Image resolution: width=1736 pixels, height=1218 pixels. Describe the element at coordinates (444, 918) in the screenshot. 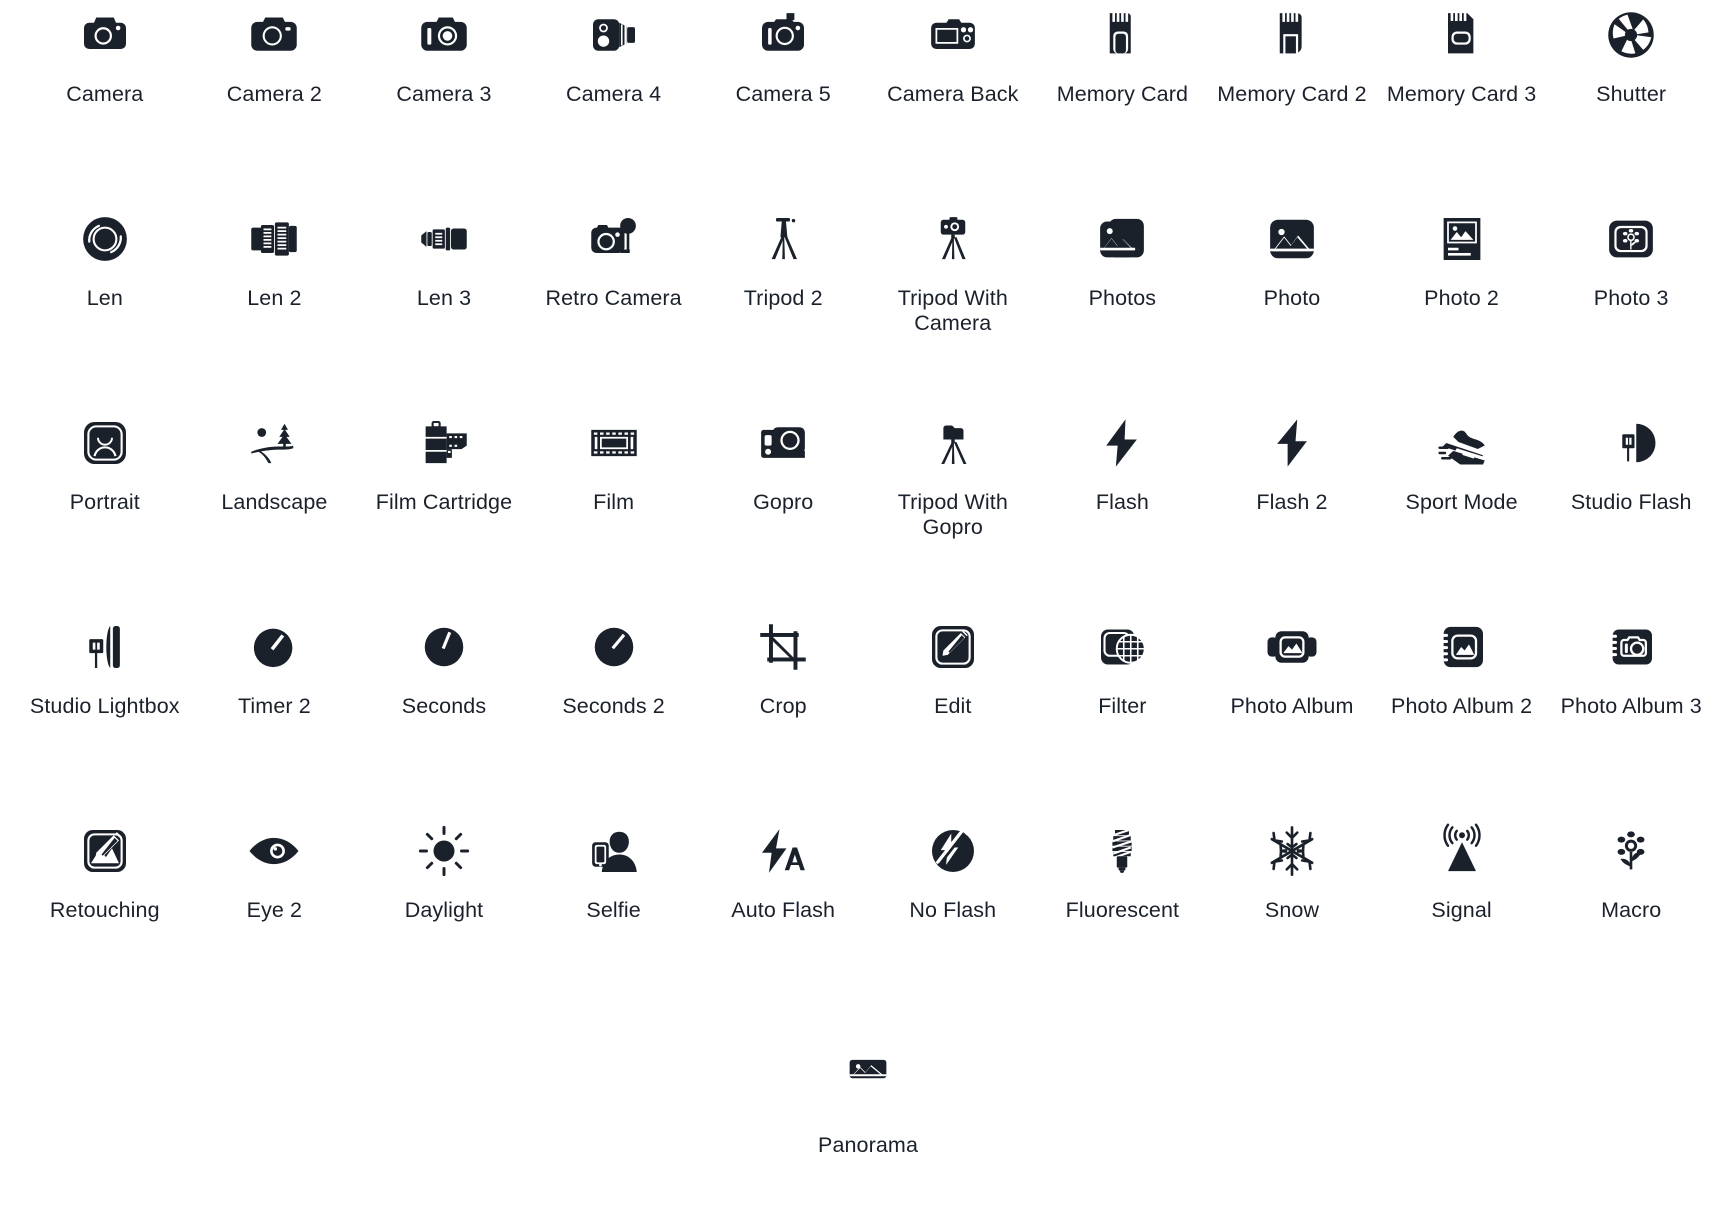

I see `icon-cell-daylight: Daylight` at that location.